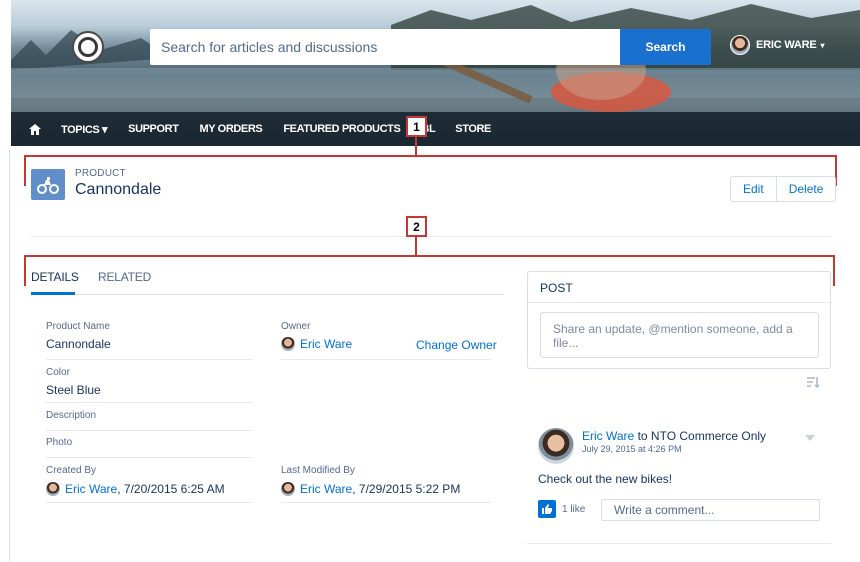 The height and width of the screenshot is (562, 860). I want to click on last-modified-by-value: Eric Ware, 7/29/2015 5:22 PM, so click(370, 489).